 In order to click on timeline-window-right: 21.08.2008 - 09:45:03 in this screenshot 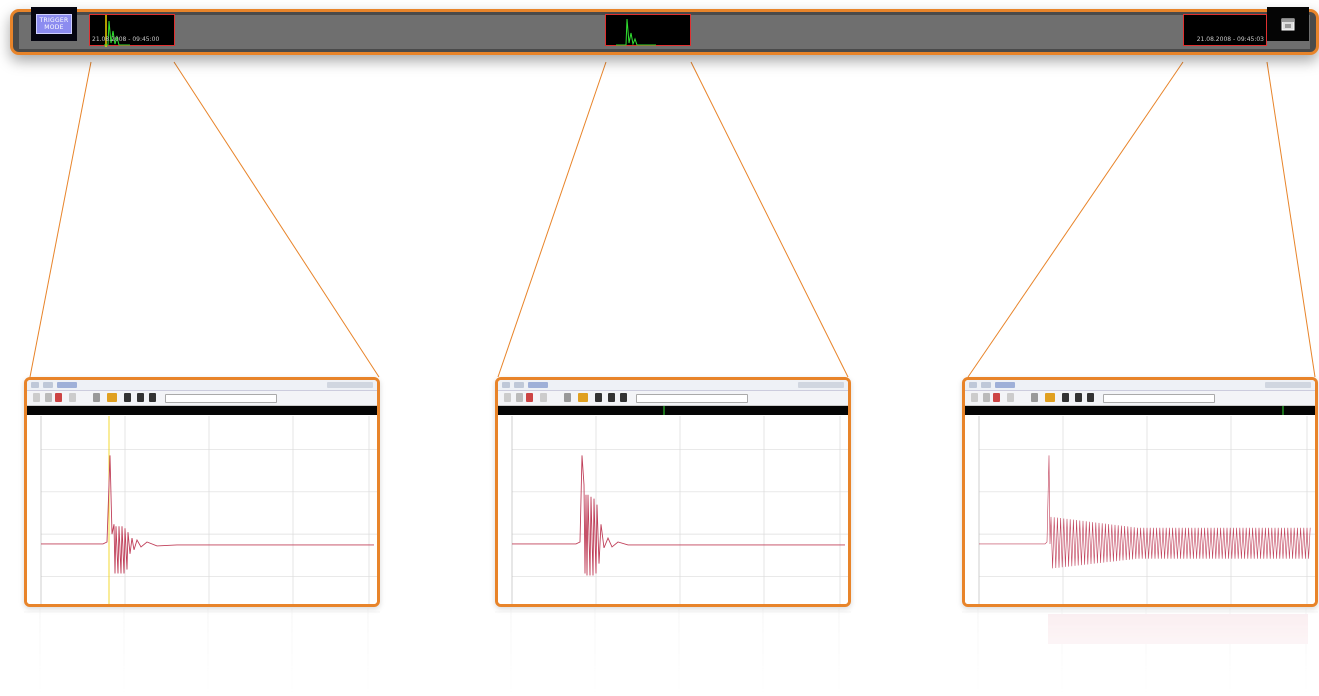, I will do `click(1225, 30)`.